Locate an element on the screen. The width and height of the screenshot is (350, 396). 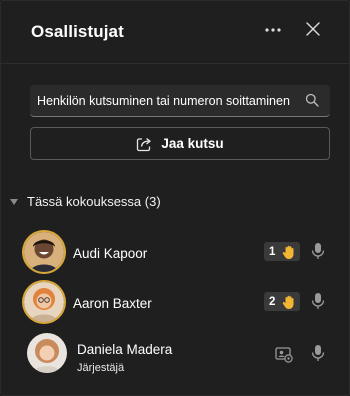
participant-name: Daniela Madera is located at coordinates (125, 349).